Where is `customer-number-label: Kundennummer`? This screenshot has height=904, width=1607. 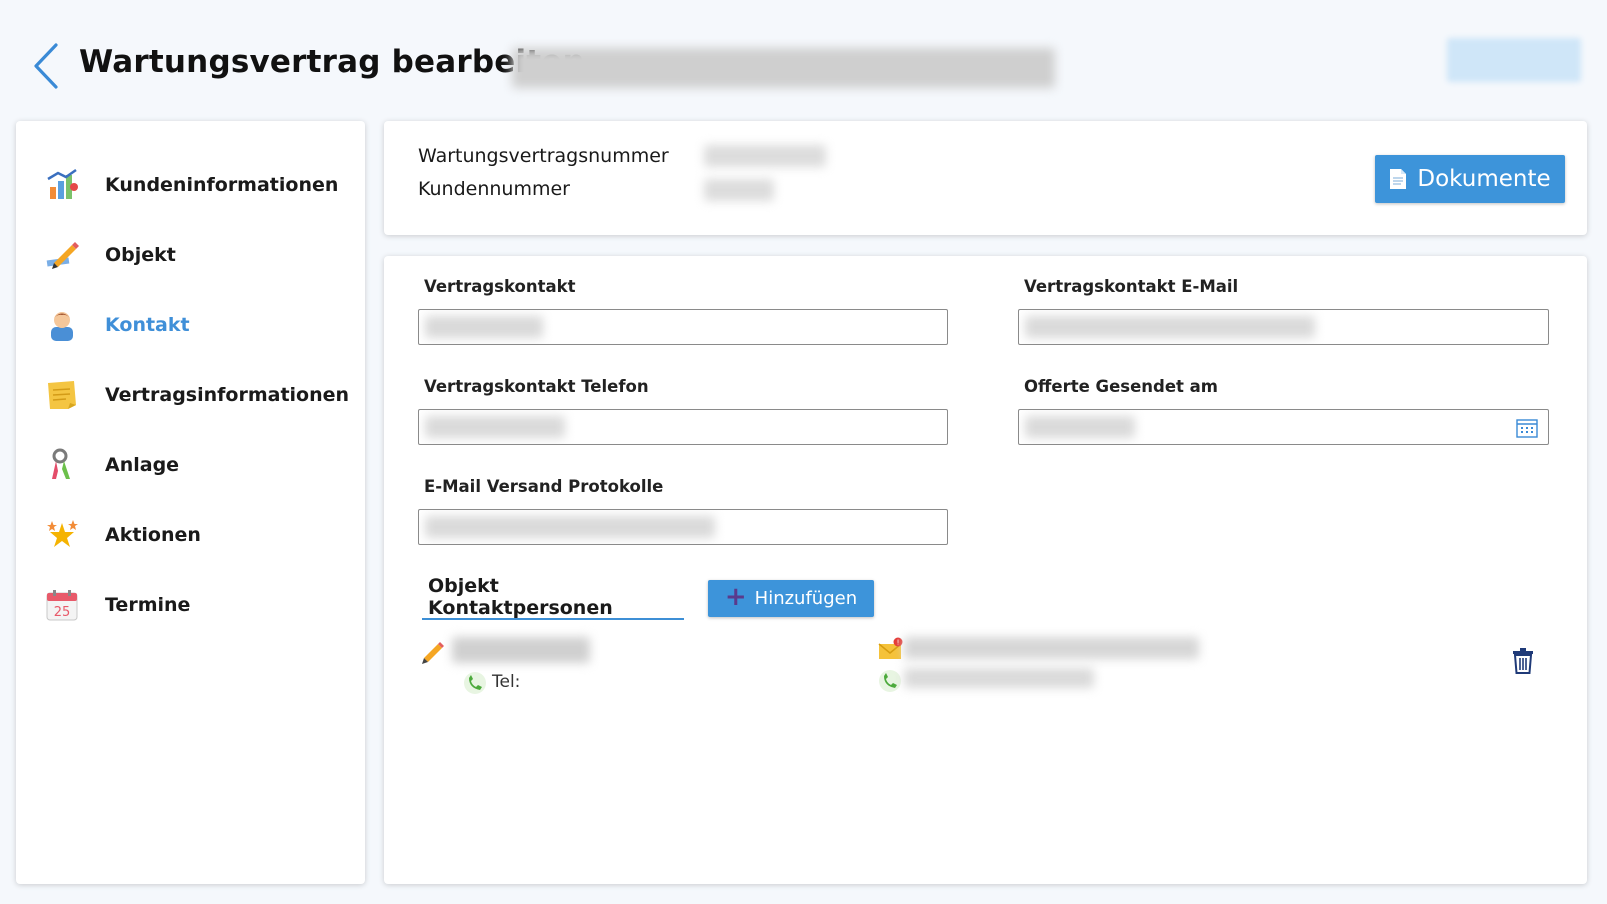 customer-number-label: Kundennummer is located at coordinates (494, 189).